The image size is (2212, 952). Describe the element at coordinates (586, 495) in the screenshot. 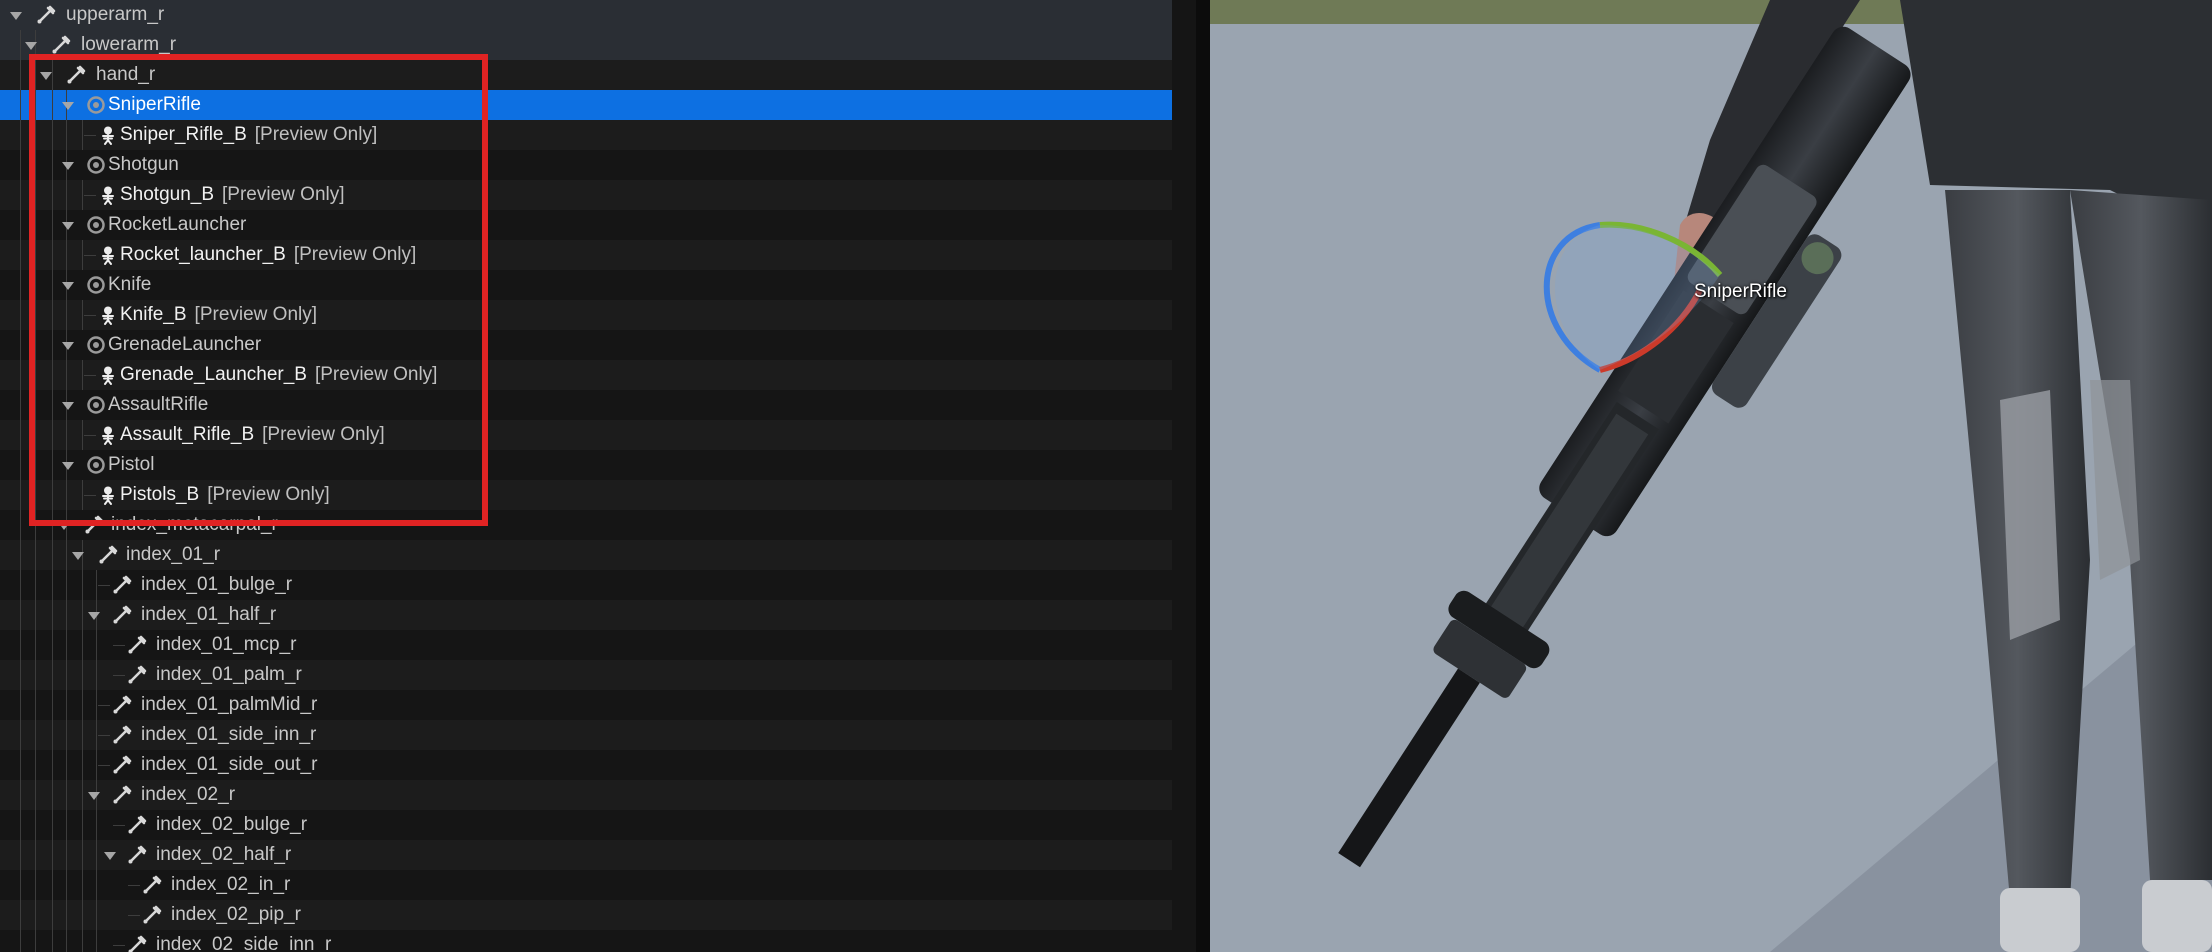

I see `tree-row-pistols-b: Pistols_B [Preview Only]` at that location.